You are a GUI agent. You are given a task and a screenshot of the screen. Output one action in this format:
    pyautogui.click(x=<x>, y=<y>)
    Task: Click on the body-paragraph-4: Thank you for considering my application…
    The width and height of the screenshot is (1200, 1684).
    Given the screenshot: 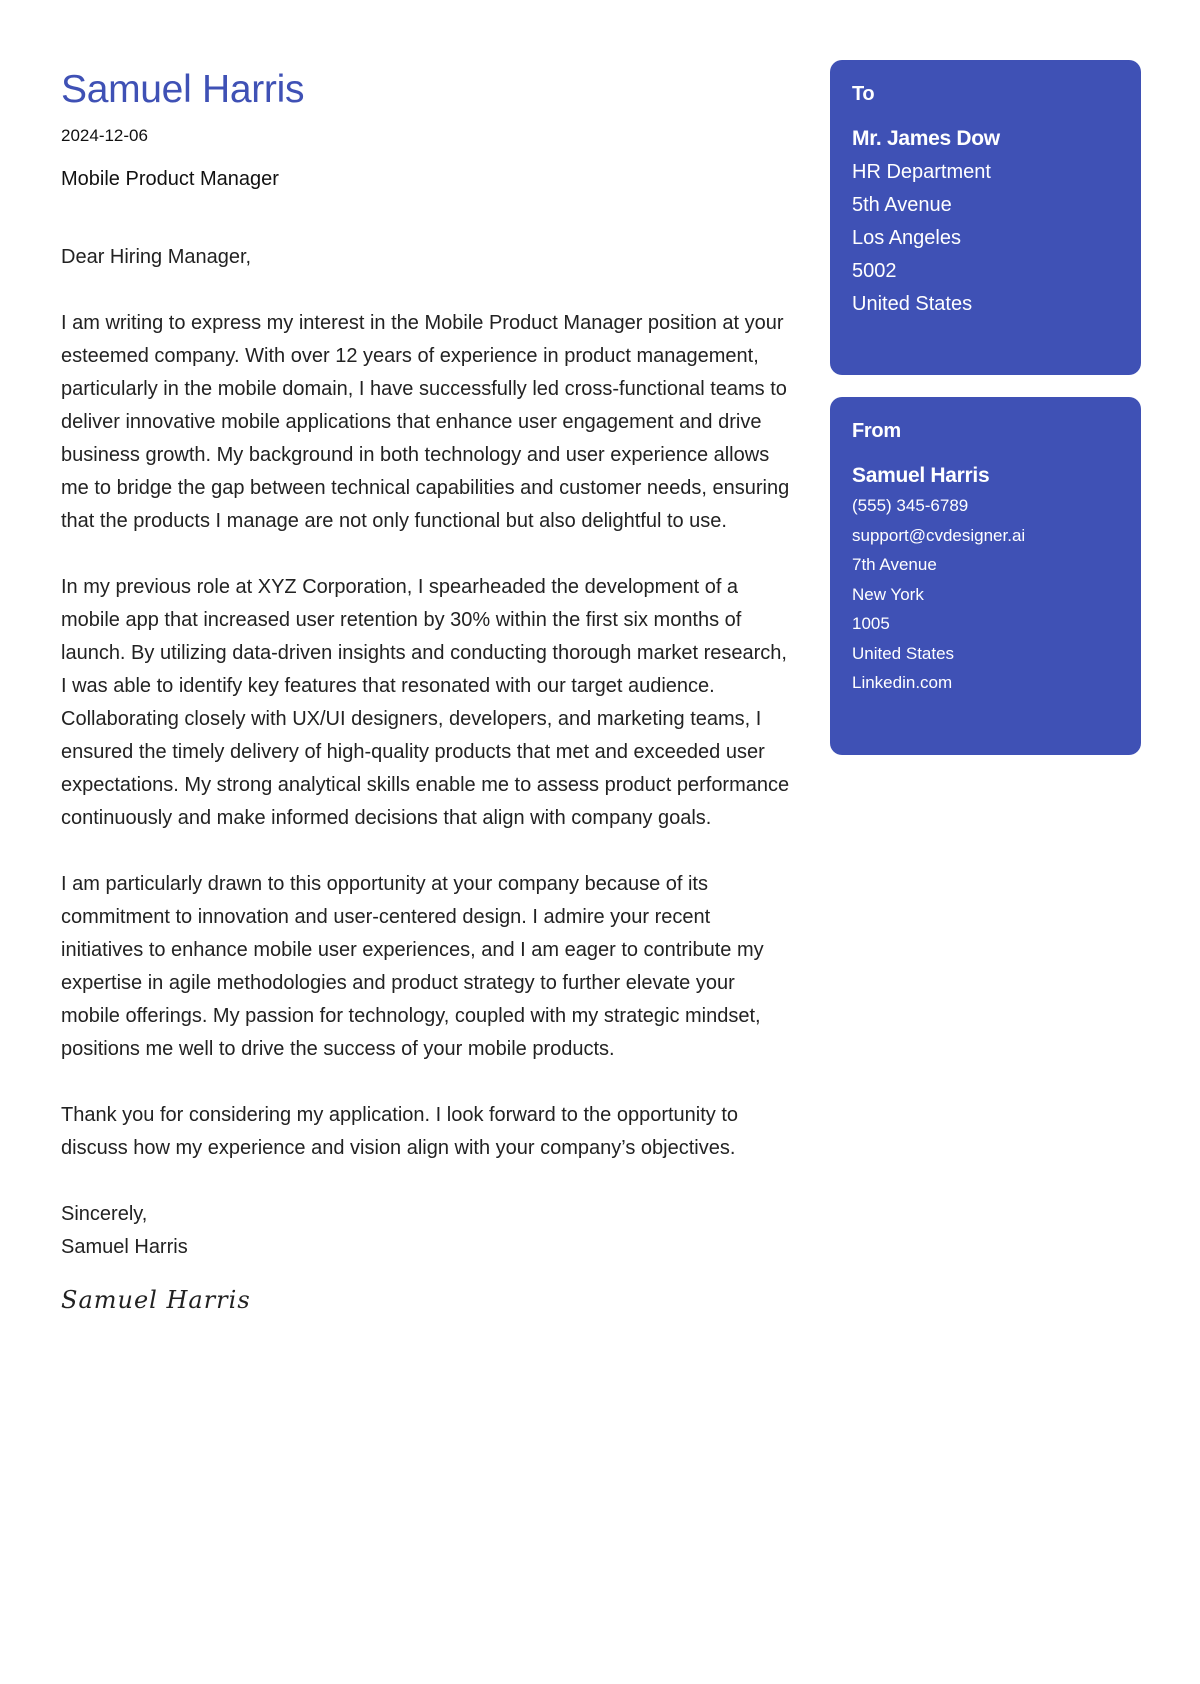 What is the action you would take?
    pyautogui.click(x=400, y=1131)
    